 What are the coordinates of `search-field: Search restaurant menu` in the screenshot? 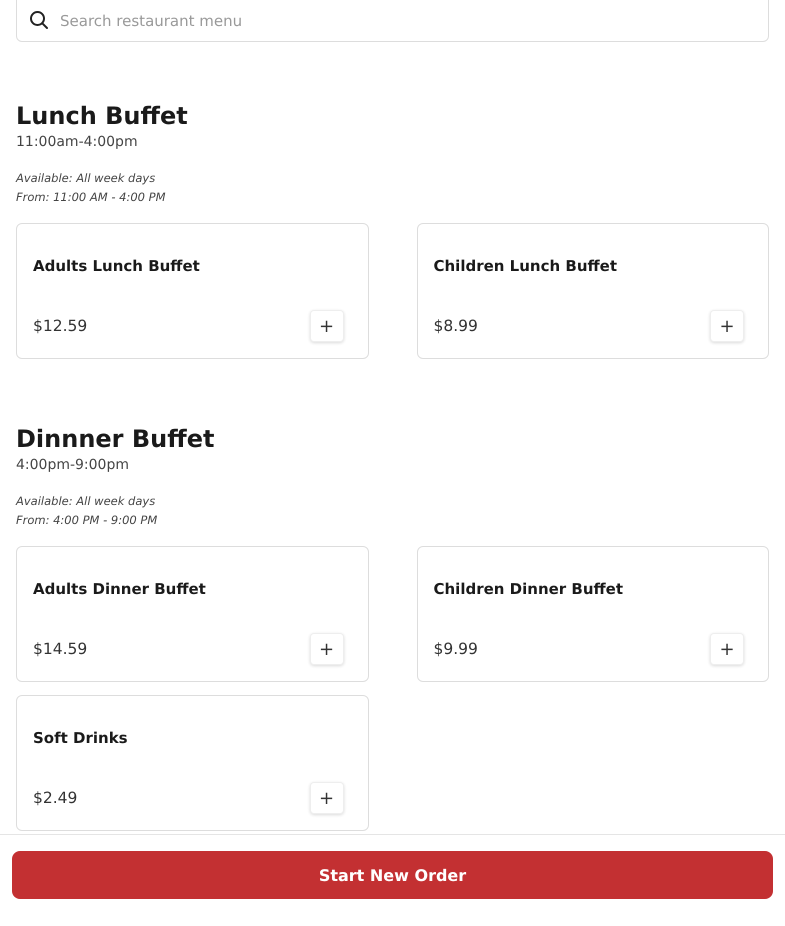 It's located at (392, 21).